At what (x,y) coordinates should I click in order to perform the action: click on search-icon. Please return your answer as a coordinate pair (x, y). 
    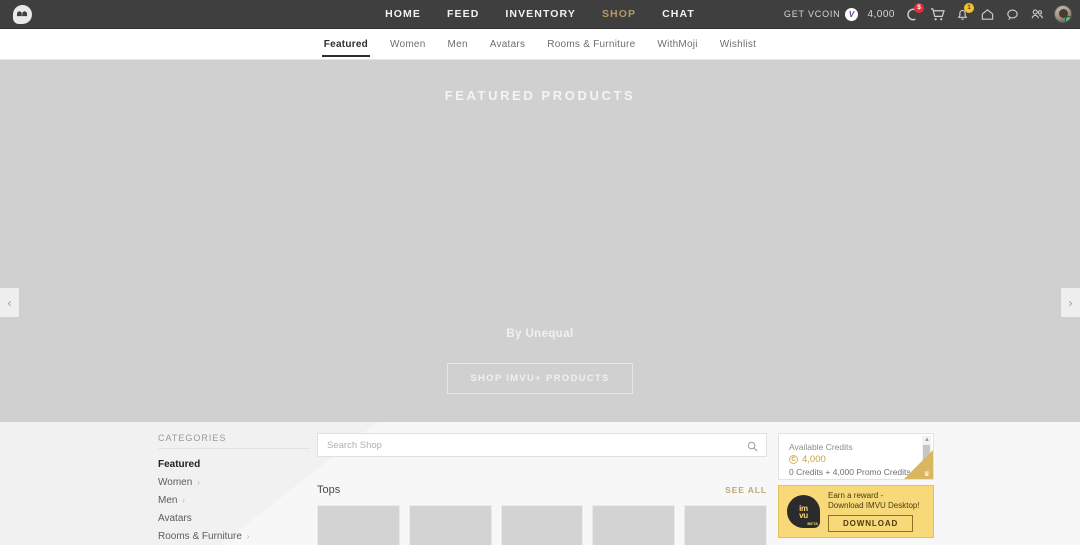
    Looking at the image, I should click on (752, 448).